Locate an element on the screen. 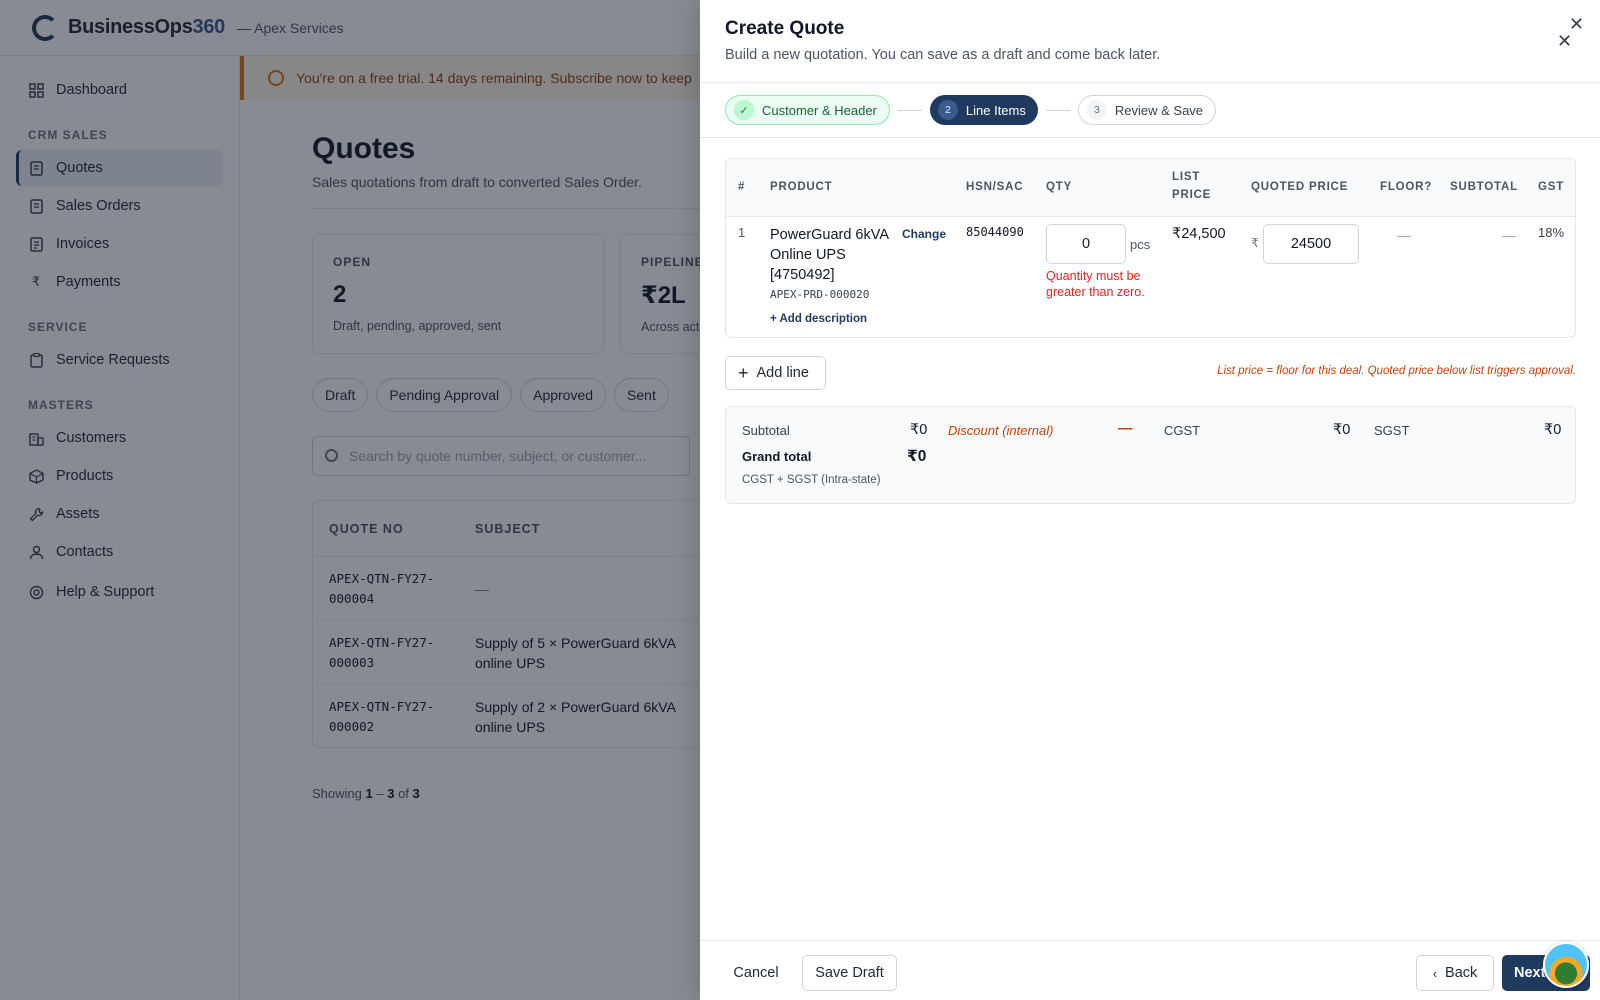 Image resolution: width=1600 pixels, height=1000 pixels. unit-label: pcs is located at coordinates (1140, 244).